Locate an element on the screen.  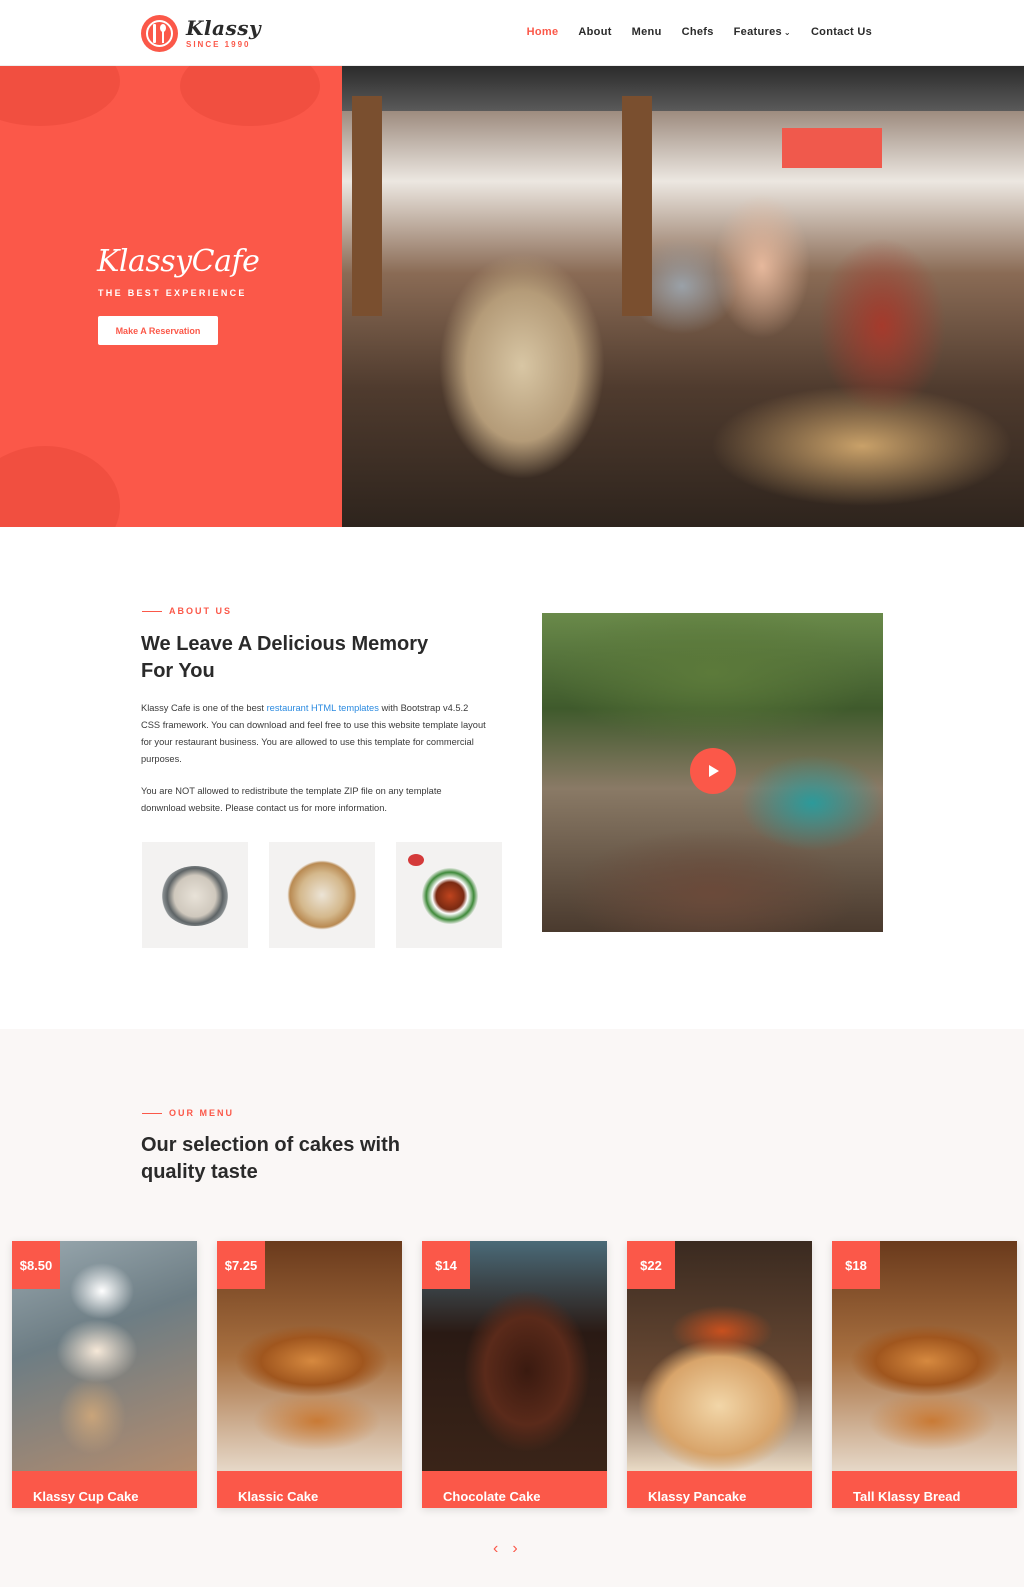
price-badge: $8.50 is located at coordinates (36, 1265).